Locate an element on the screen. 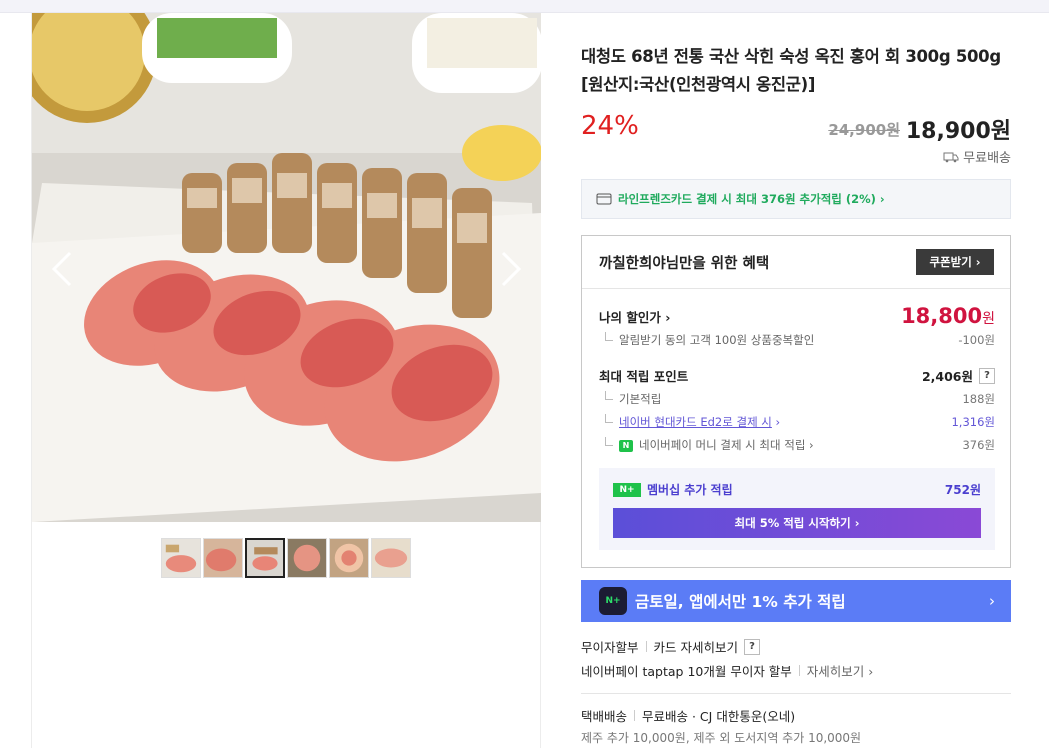 Image resolution: width=1049 pixels, height=748 pixels. card-help-icon: ? is located at coordinates (752, 646).